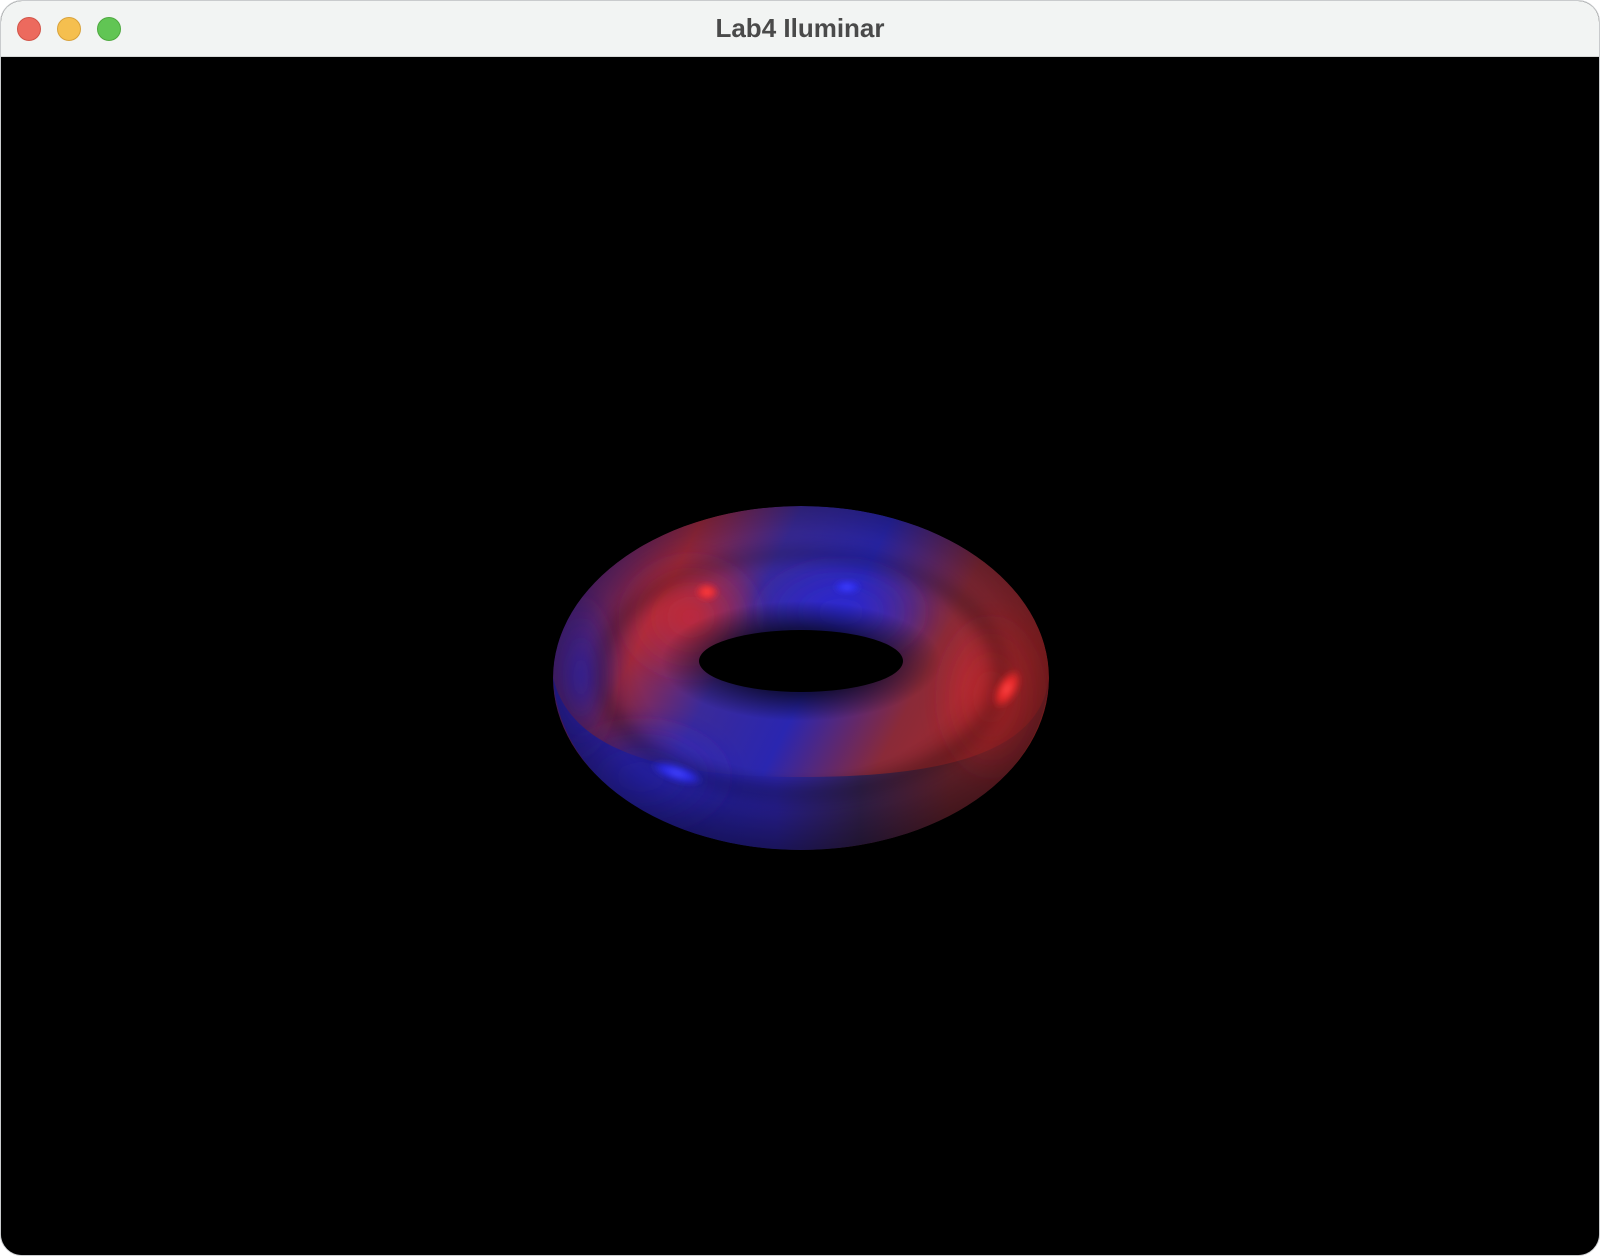  Describe the element at coordinates (707, 592) in the screenshot. I see `highlight-red-top` at that location.